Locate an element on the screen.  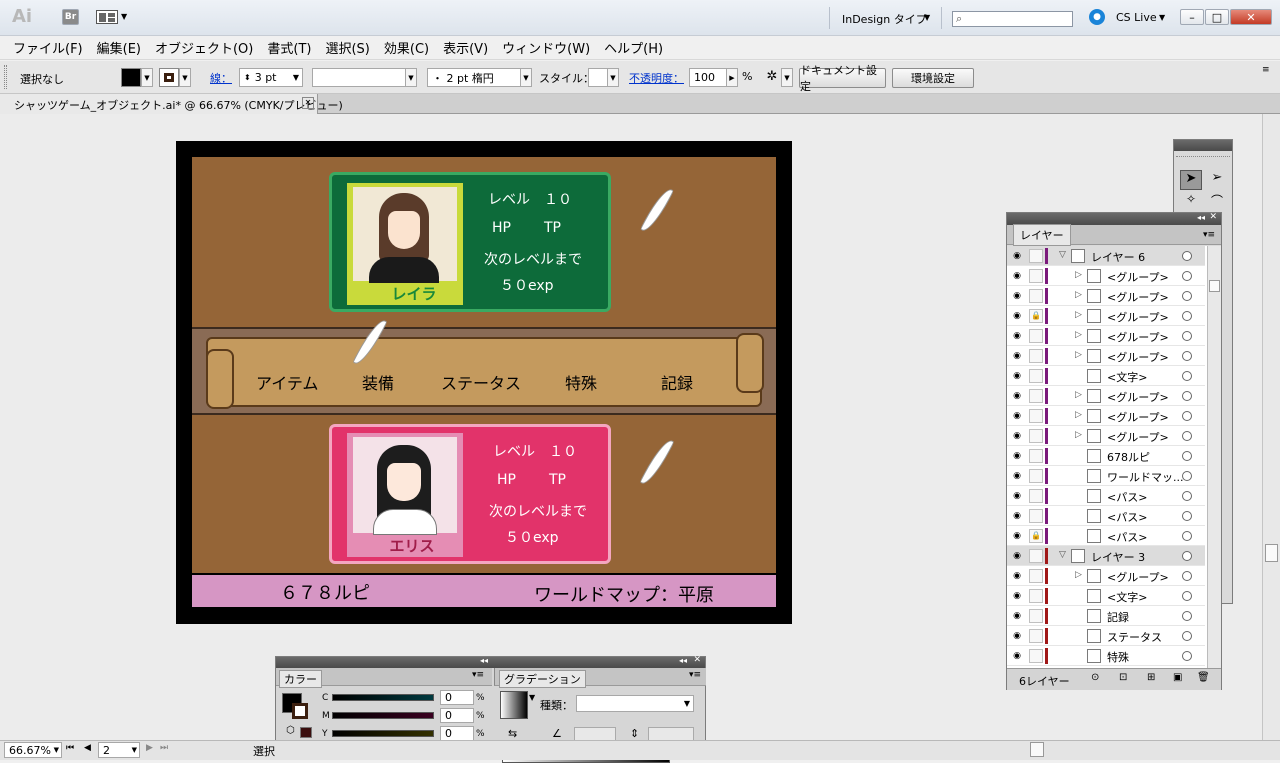
channel-slider is located at coordinates (383, 697).